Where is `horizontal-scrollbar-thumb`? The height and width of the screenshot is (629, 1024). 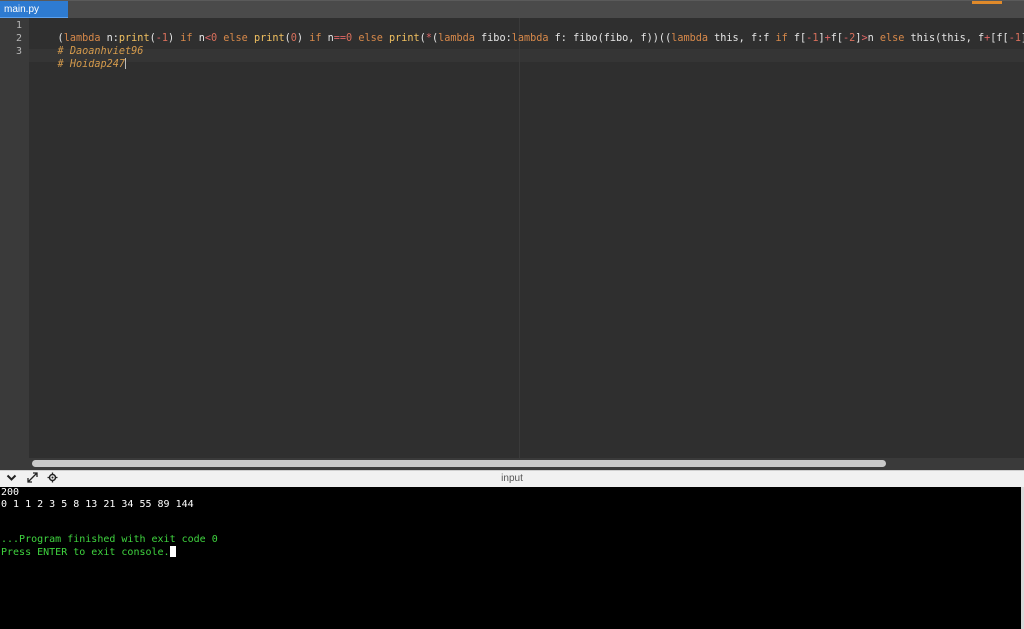
horizontal-scrollbar-thumb is located at coordinates (459, 463).